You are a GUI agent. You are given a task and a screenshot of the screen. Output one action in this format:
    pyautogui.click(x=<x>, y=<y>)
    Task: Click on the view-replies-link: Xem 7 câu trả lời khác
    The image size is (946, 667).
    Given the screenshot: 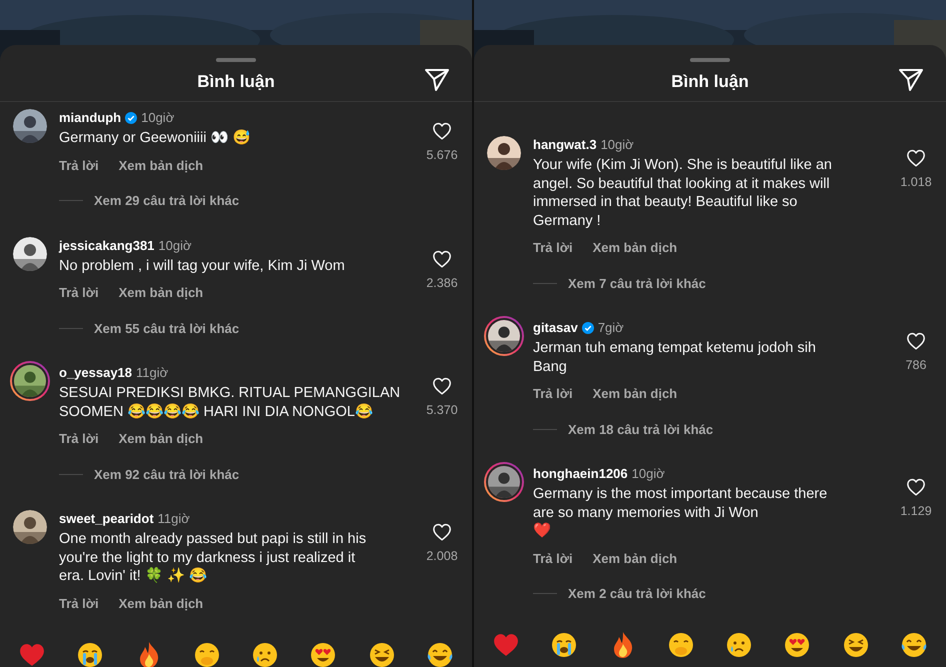 What is the action you would take?
    pyautogui.click(x=637, y=283)
    